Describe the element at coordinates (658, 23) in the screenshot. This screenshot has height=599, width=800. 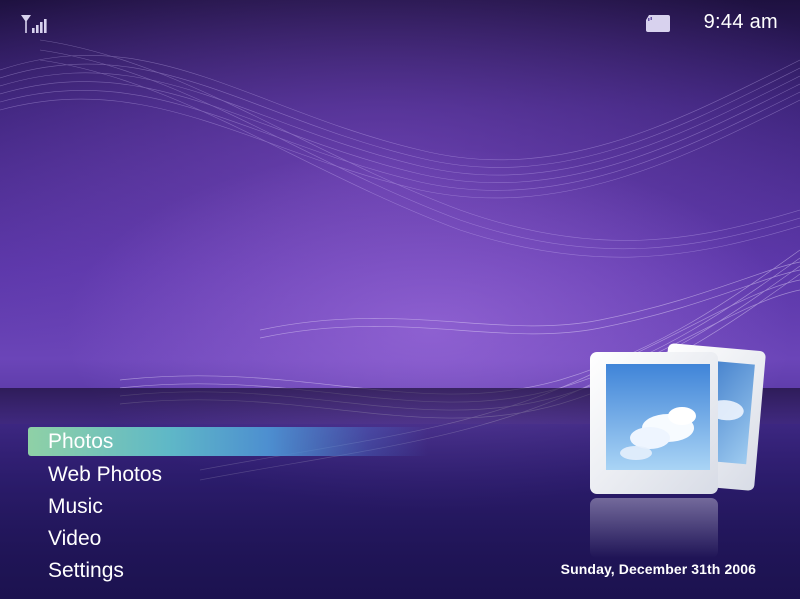
I see `memory-card-icon` at that location.